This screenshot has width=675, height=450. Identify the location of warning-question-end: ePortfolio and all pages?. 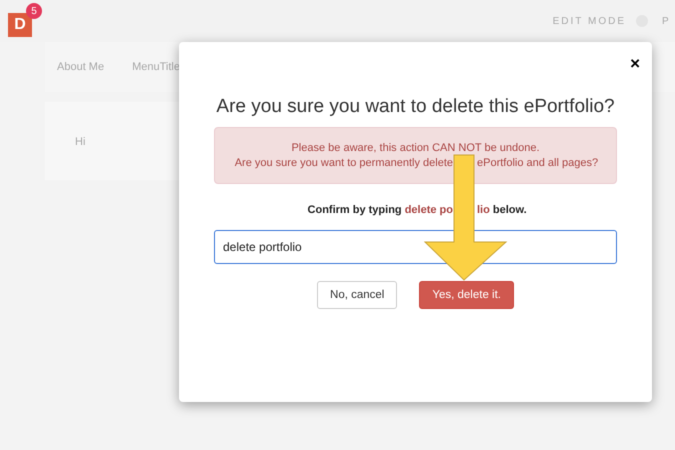
(538, 163).